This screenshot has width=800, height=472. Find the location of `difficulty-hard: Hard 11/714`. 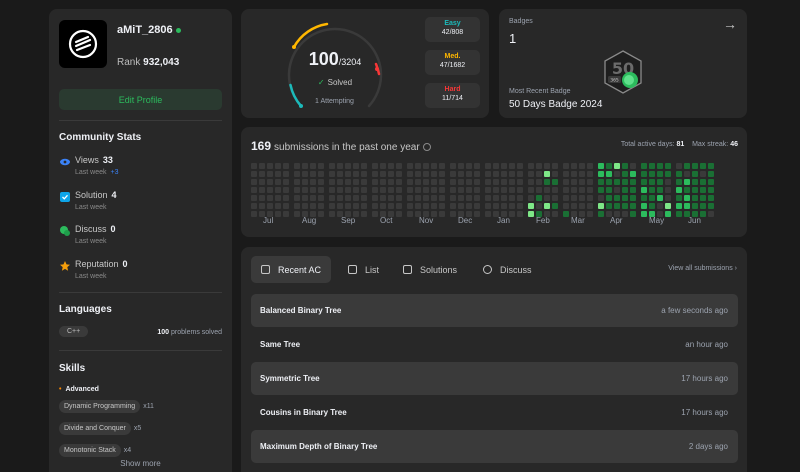

difficulty-hard: Hard 11/714 is located at coordinates (452, 95).